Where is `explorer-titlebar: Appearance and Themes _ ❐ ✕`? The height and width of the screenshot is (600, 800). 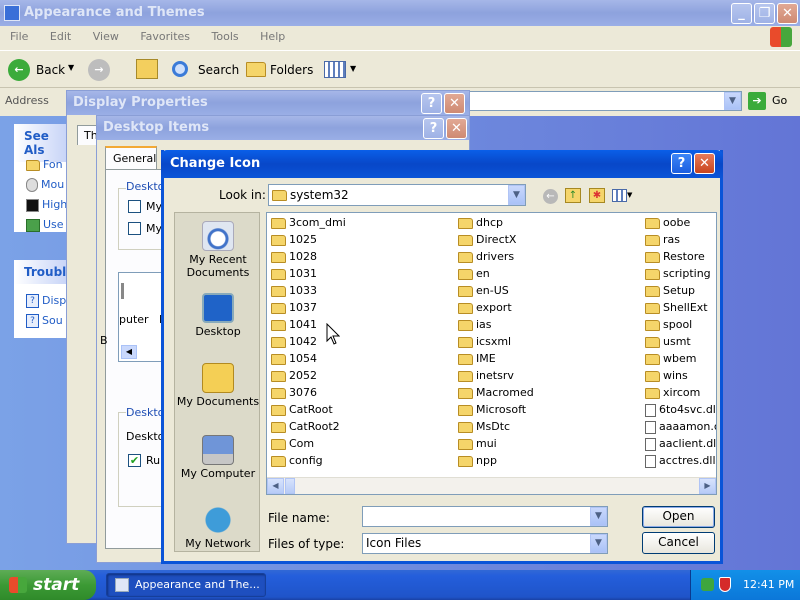 explorer-titlebar: Appearance and Themes _ ❐ ✕ is located at coordinates (400, 13).